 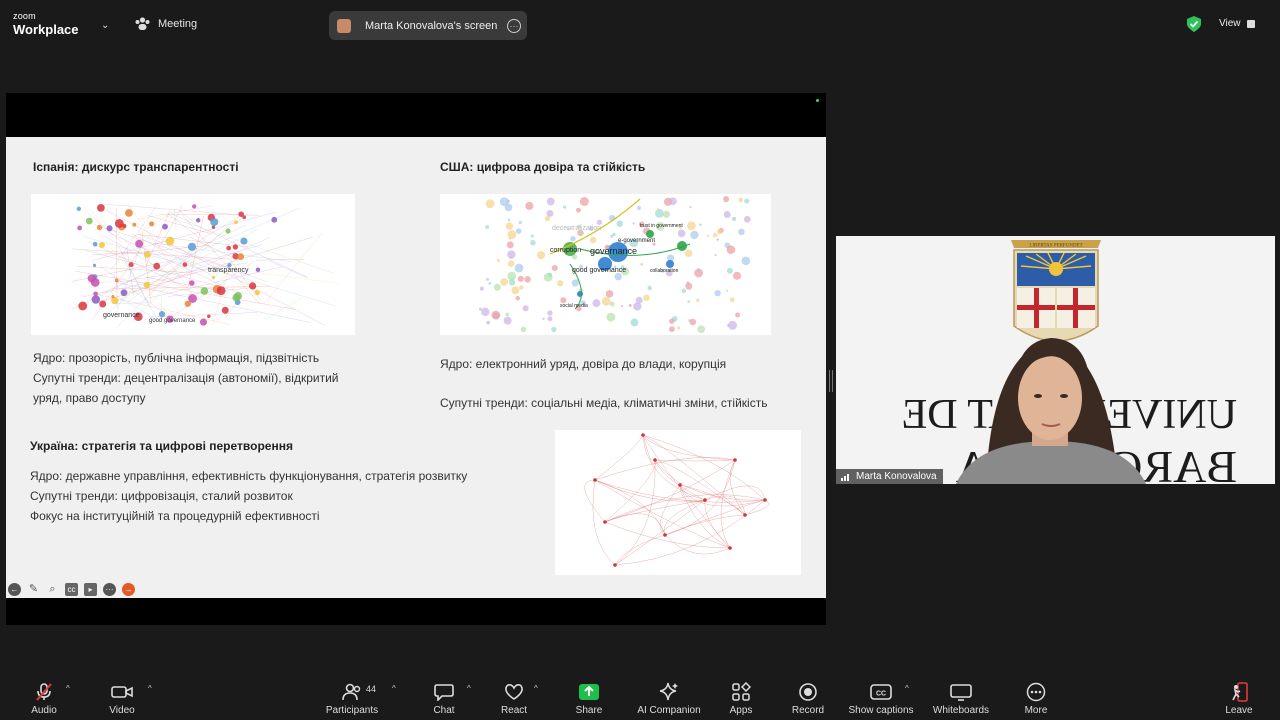 I want to click on pen-icon: ✎, so click(x=33, y=589).